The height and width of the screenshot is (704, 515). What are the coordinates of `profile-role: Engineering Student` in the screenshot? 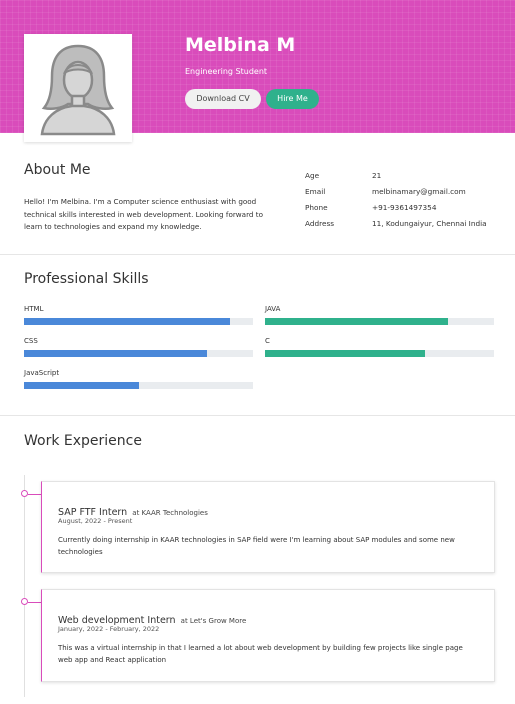 It's located at (226, 71).